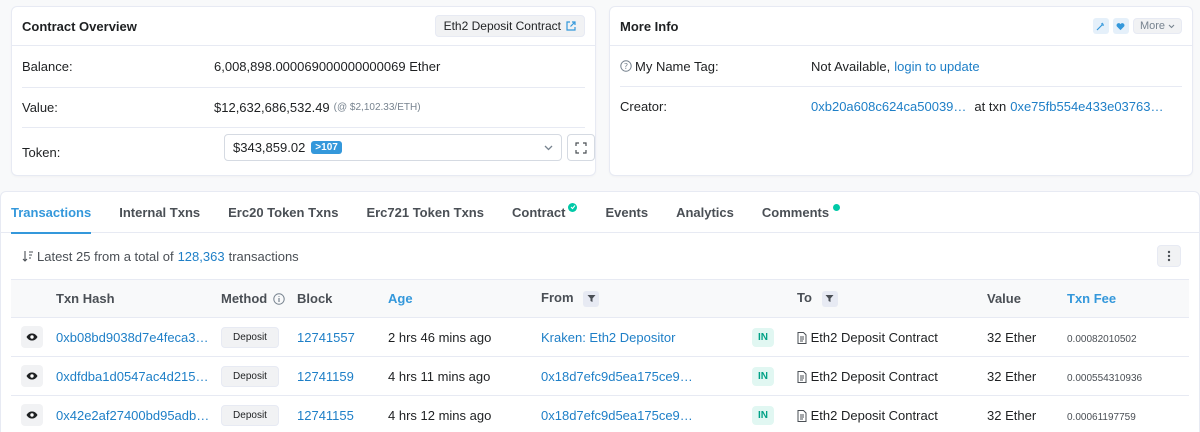 This screenshot has width=1200, height=432. Describe the element at coordinates (990, 106) in the screenshot. I see `creator-at-text: at txn` at that location.